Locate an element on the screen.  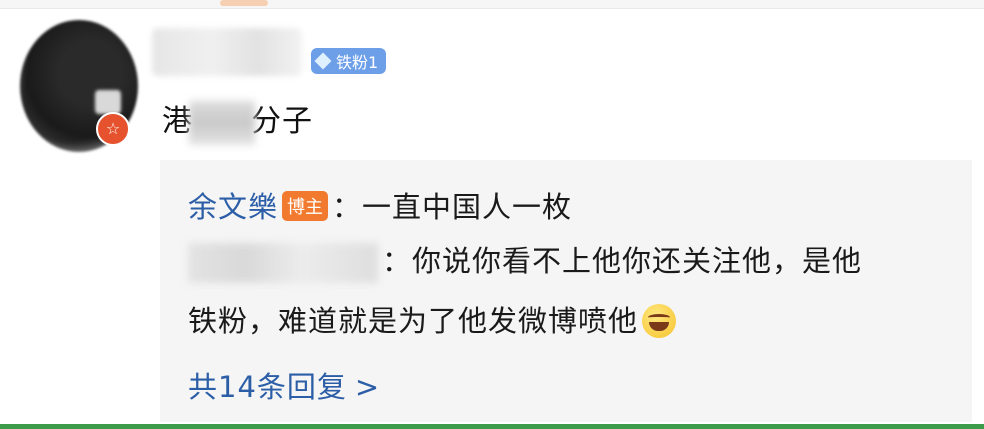
diamond-icon is located at coordinates (323, 61).